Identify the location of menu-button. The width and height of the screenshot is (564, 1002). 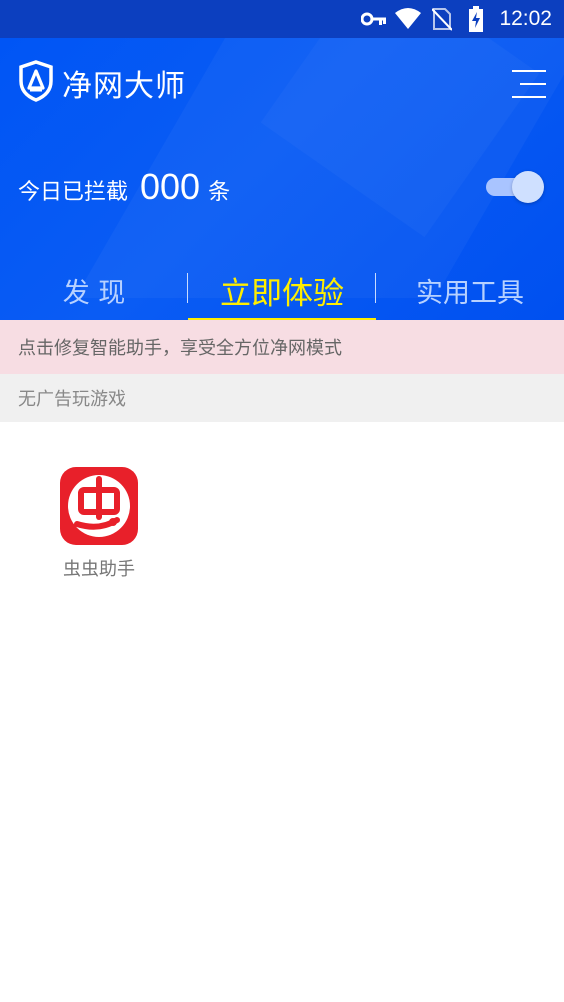
(529, 84).